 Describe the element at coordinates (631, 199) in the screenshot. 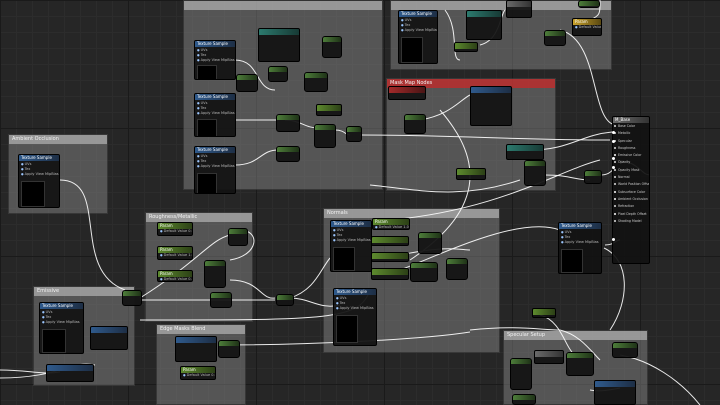

I see `result-pin: Ambient Occlusion` at that location.